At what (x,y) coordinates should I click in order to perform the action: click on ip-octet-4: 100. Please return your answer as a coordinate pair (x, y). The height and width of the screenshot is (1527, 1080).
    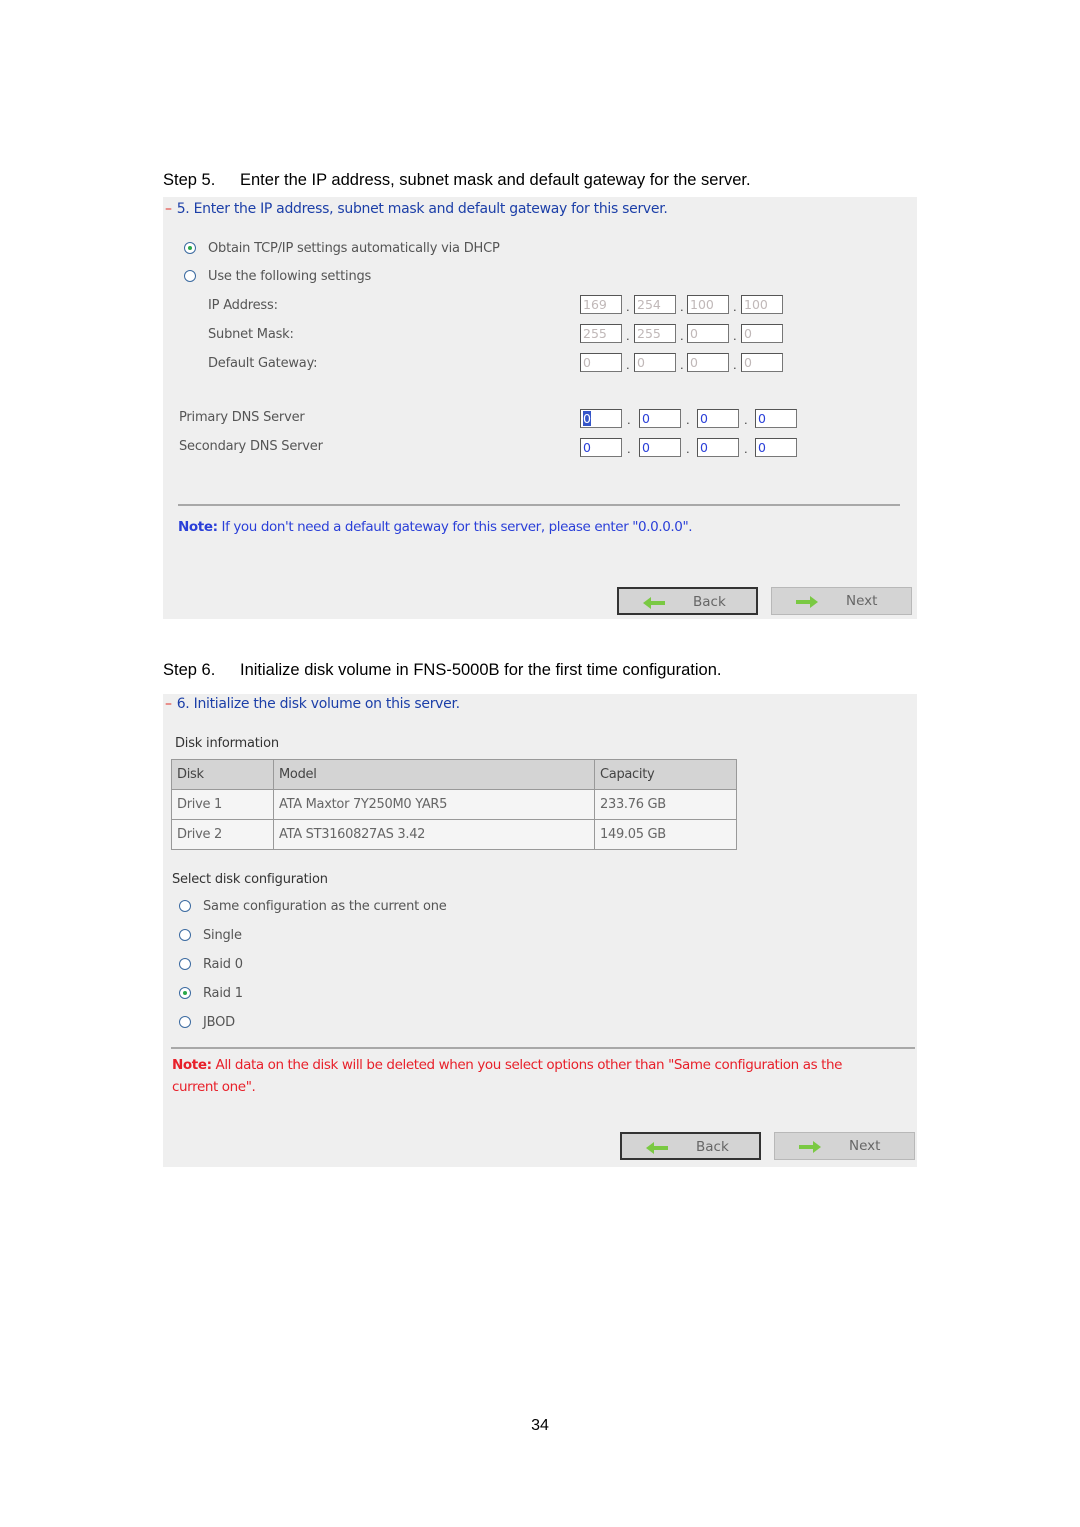
    Looking at the image, I should click on (762, 304).